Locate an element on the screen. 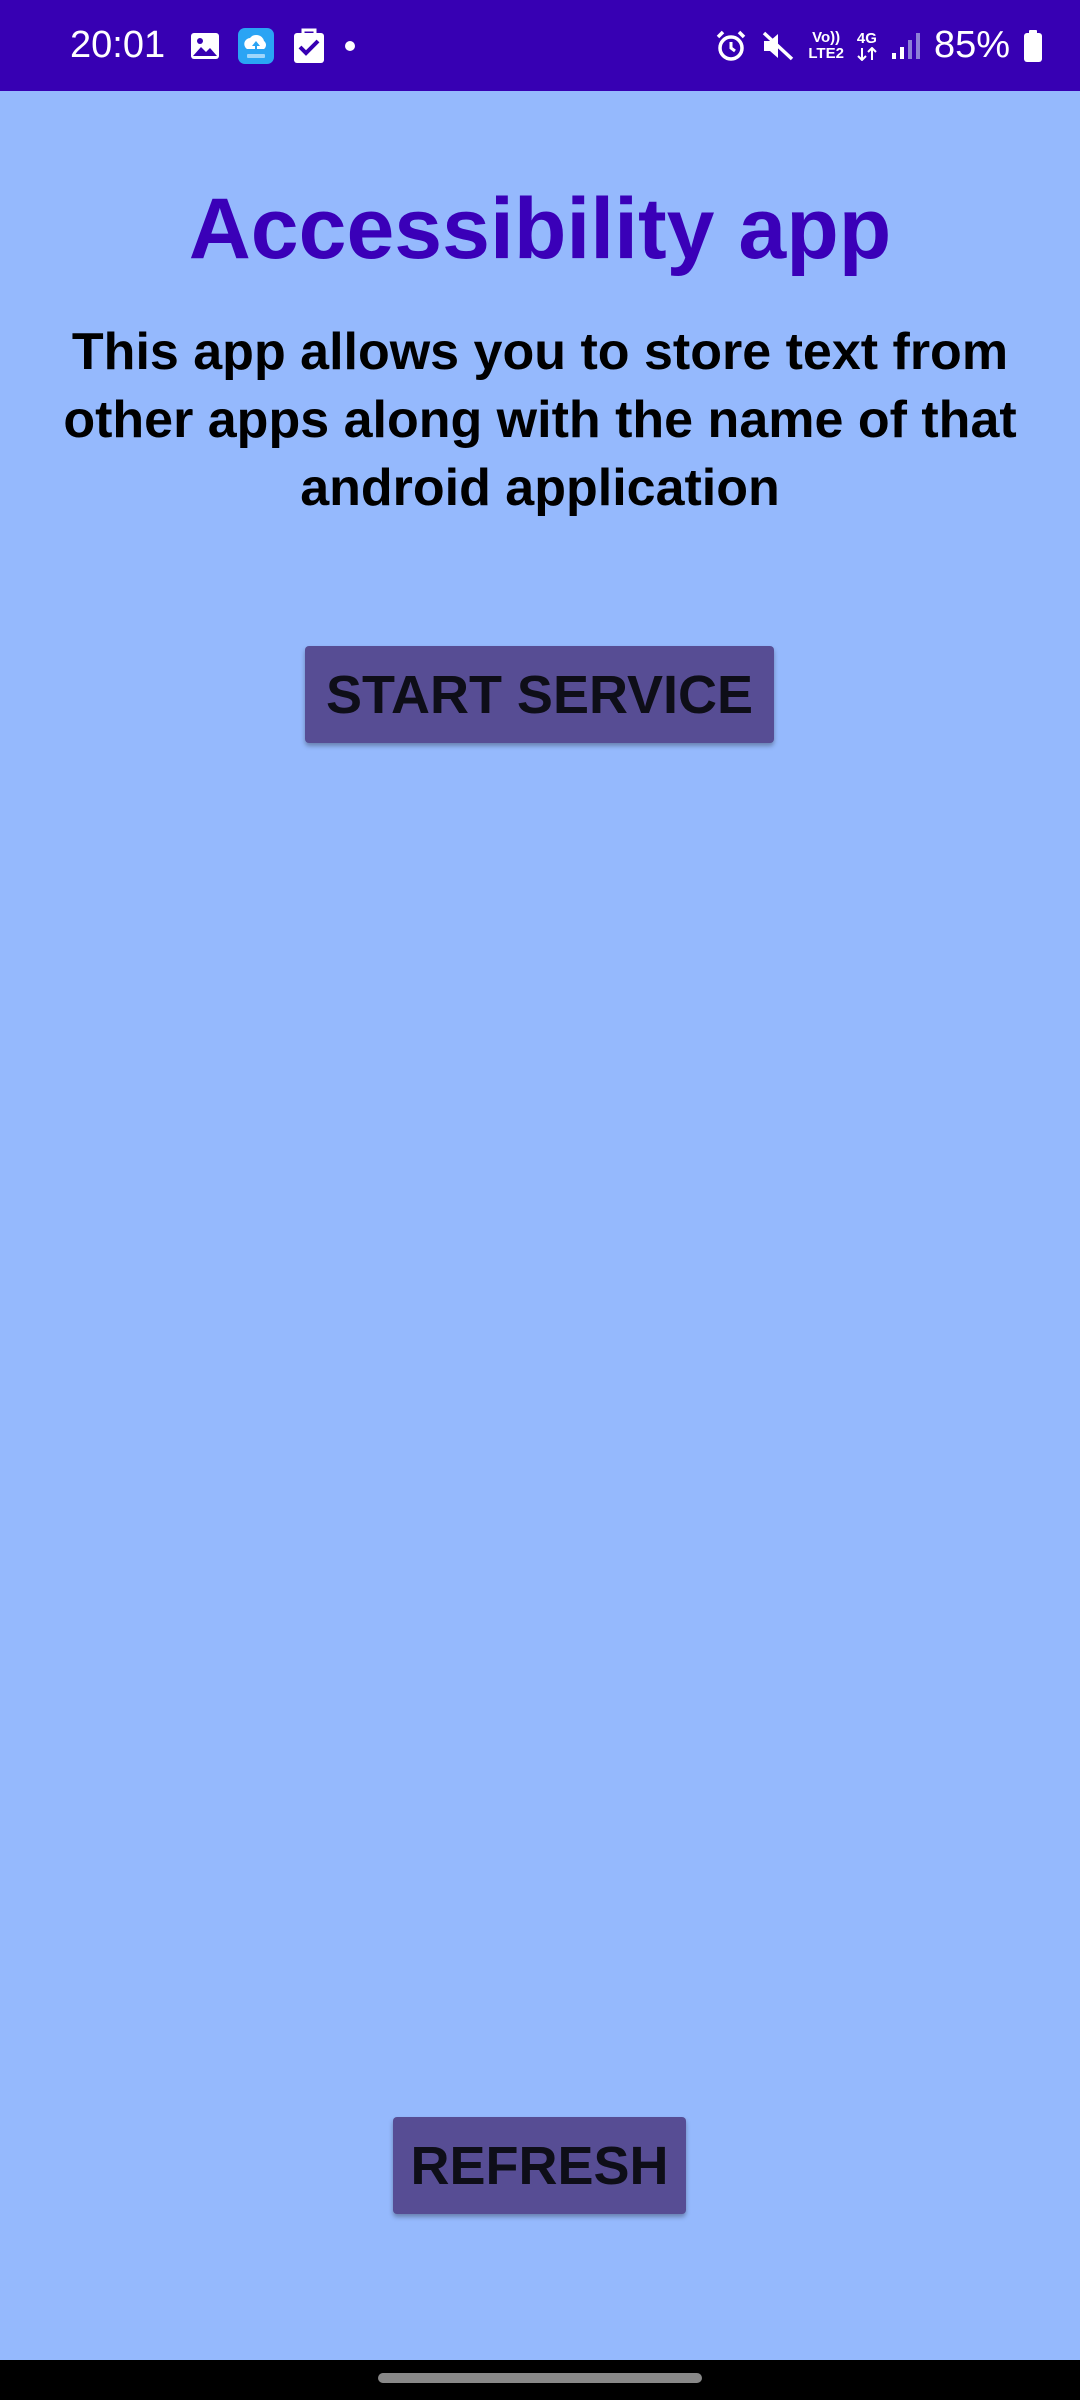 Image resolution: width=1080 pixels, height=2400 pixels. shopping-bag-icon is located at coordinates (309, 46).